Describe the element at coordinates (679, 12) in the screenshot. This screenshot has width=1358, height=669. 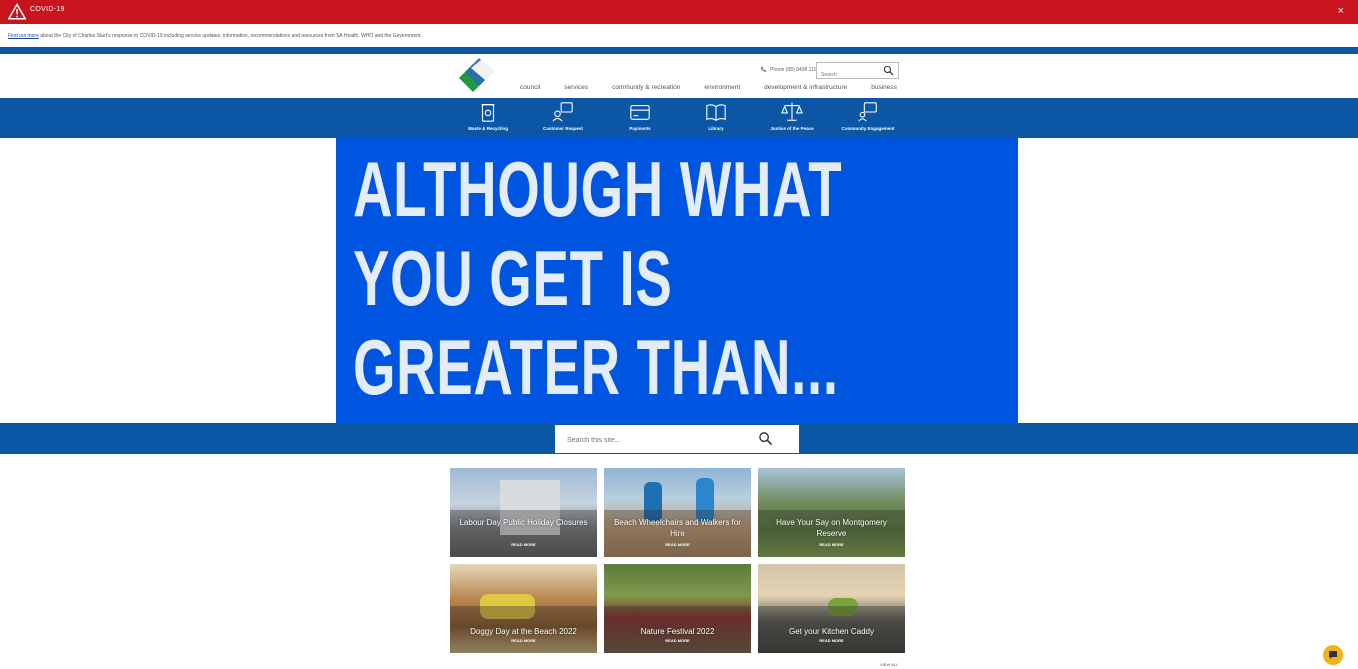
I see `covid-alert-bar: COVID-19 ×` at that location.